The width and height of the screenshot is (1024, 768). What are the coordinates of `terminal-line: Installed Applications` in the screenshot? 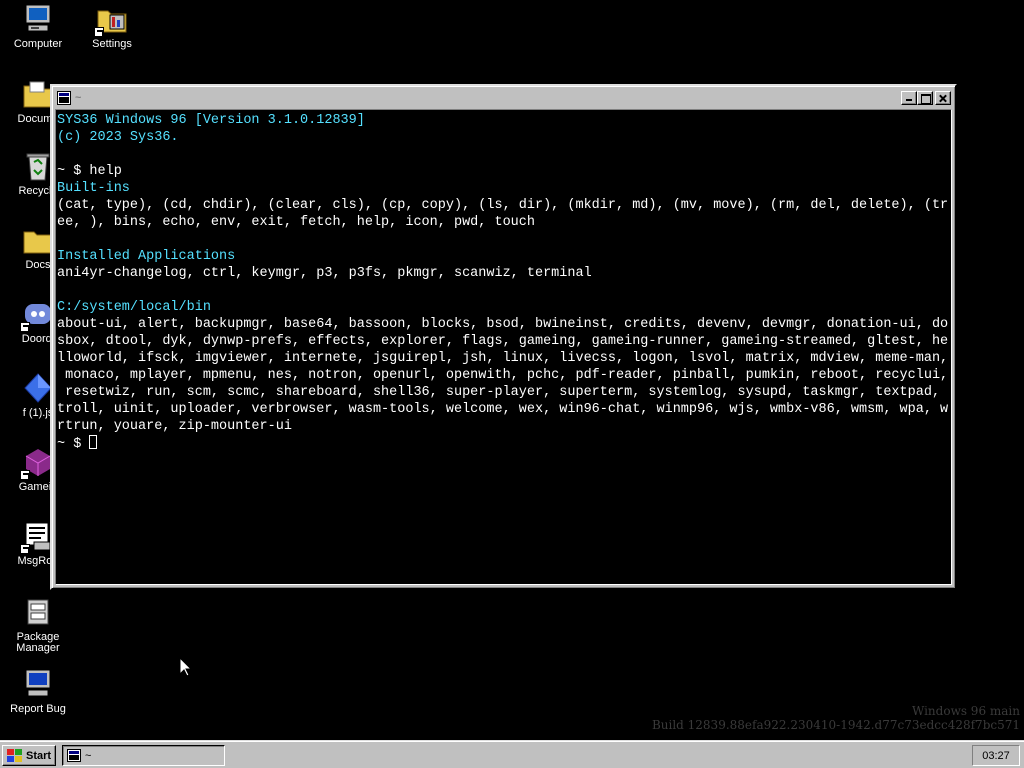 It's located at (146, 256).